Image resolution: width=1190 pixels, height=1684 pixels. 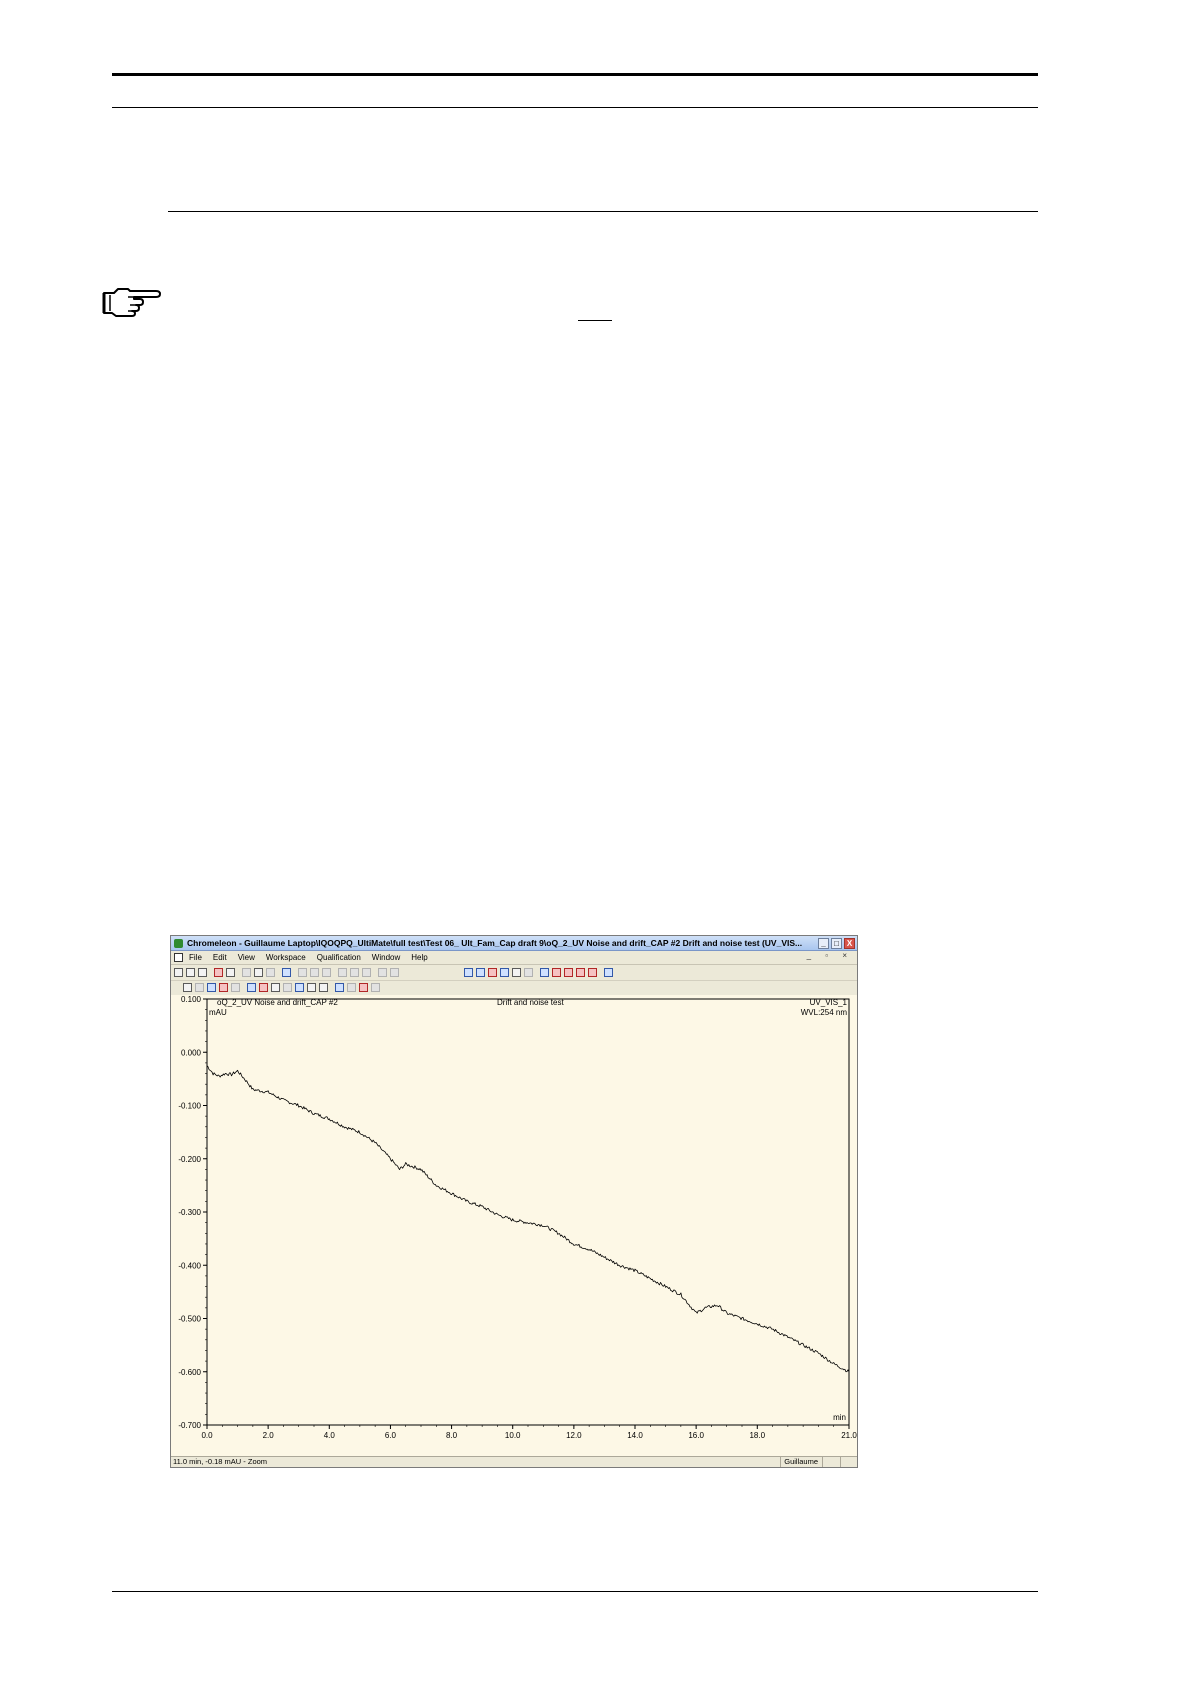 I want to click on standard-toolbar, so click(x=514, y=973).